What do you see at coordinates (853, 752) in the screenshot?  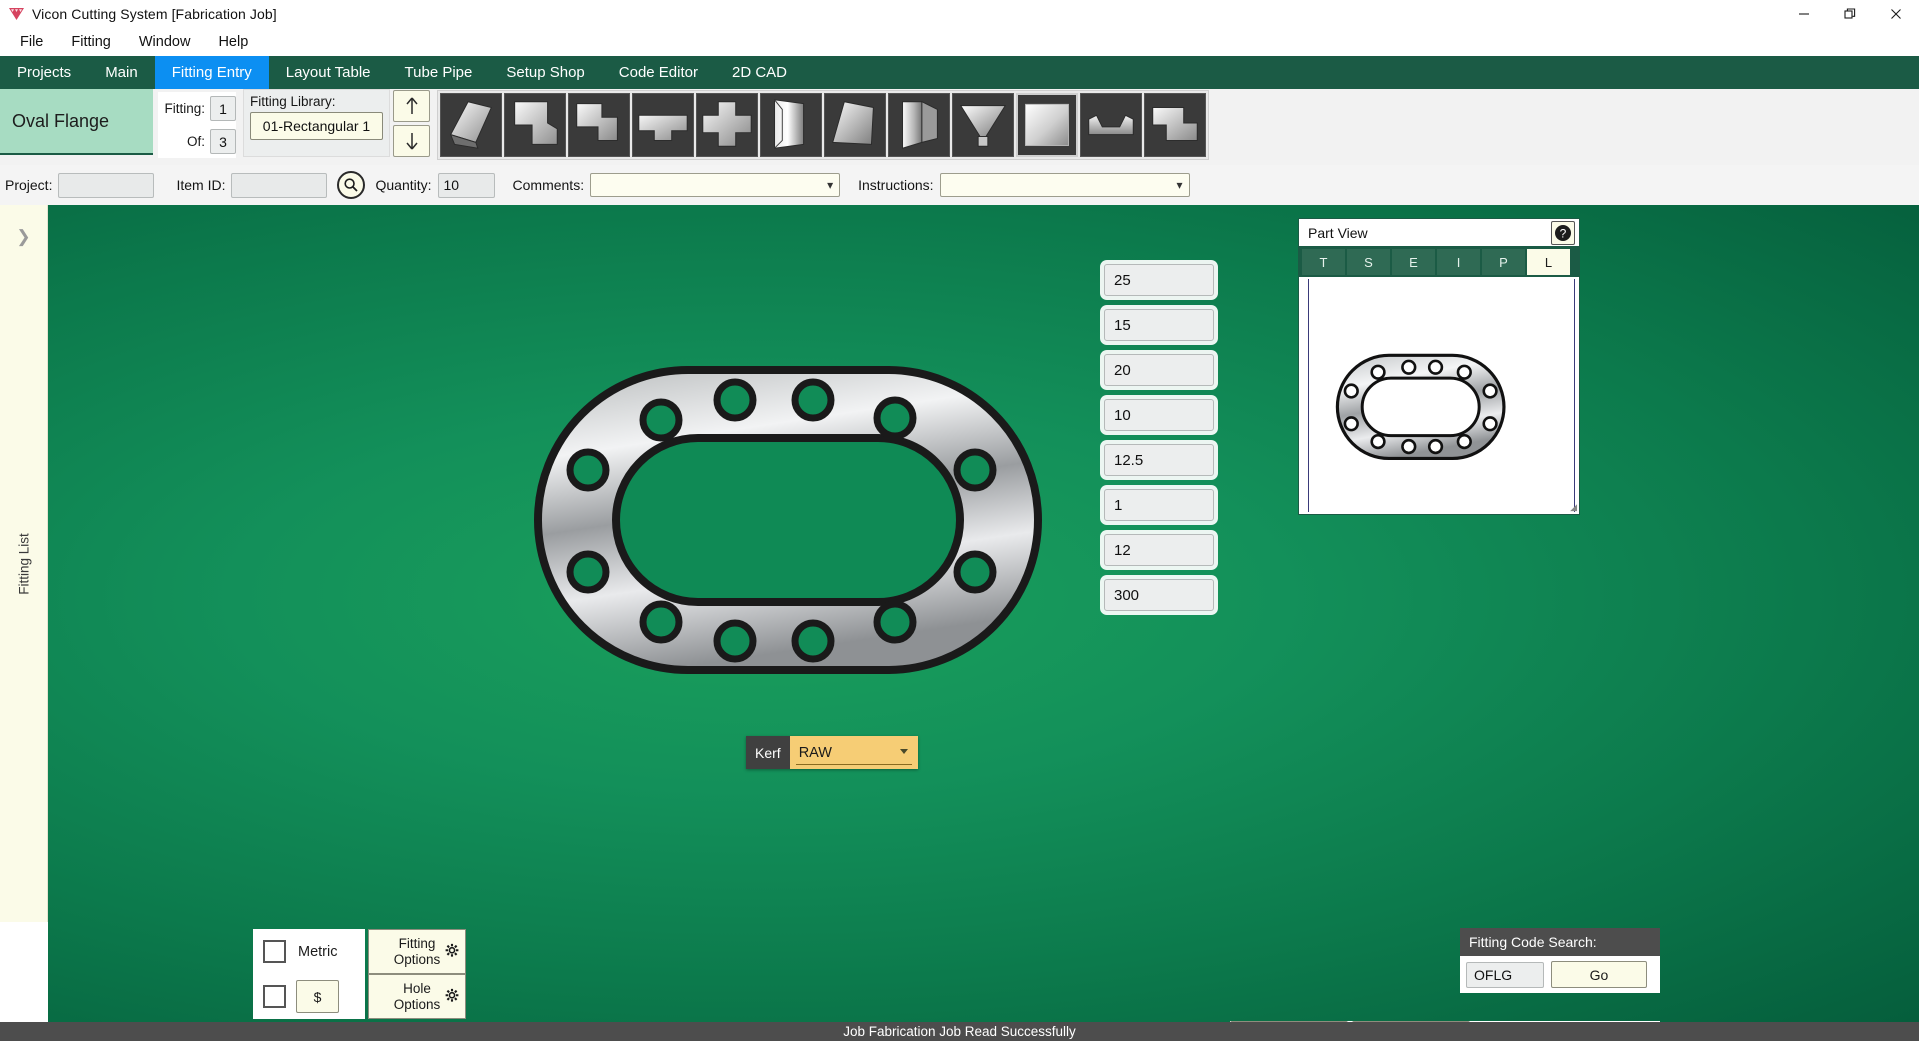 I see `kerf-dropdown: RAW` at bounding box center [853, 752].